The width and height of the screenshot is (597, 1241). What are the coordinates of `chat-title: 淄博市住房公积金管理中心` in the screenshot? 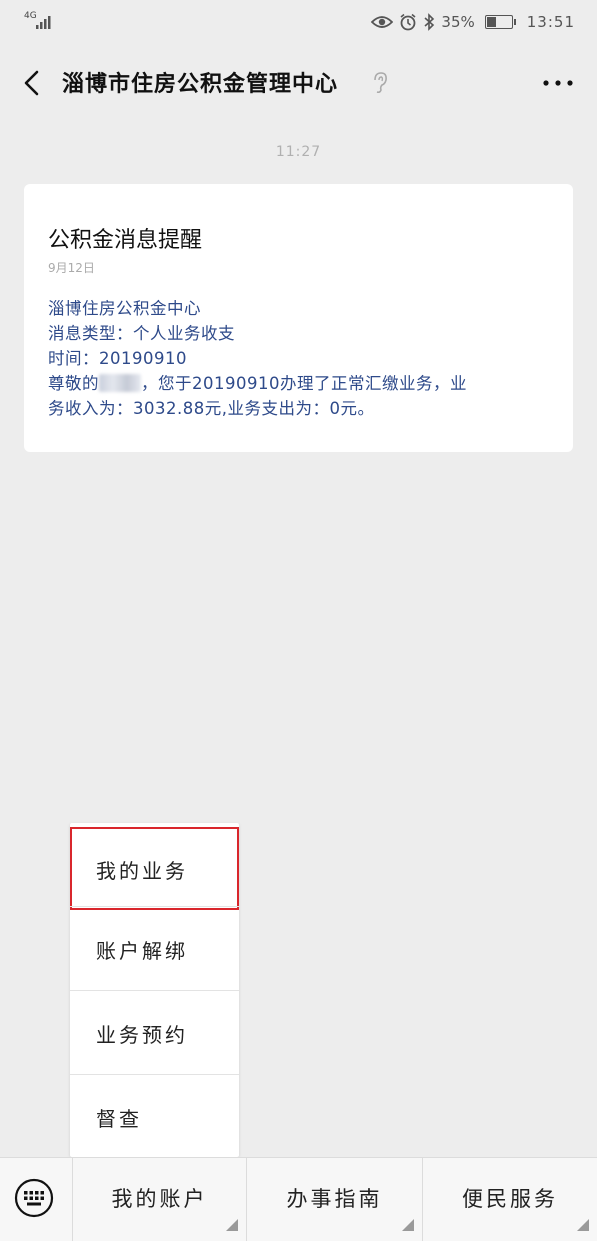 It's located at (200, 84).